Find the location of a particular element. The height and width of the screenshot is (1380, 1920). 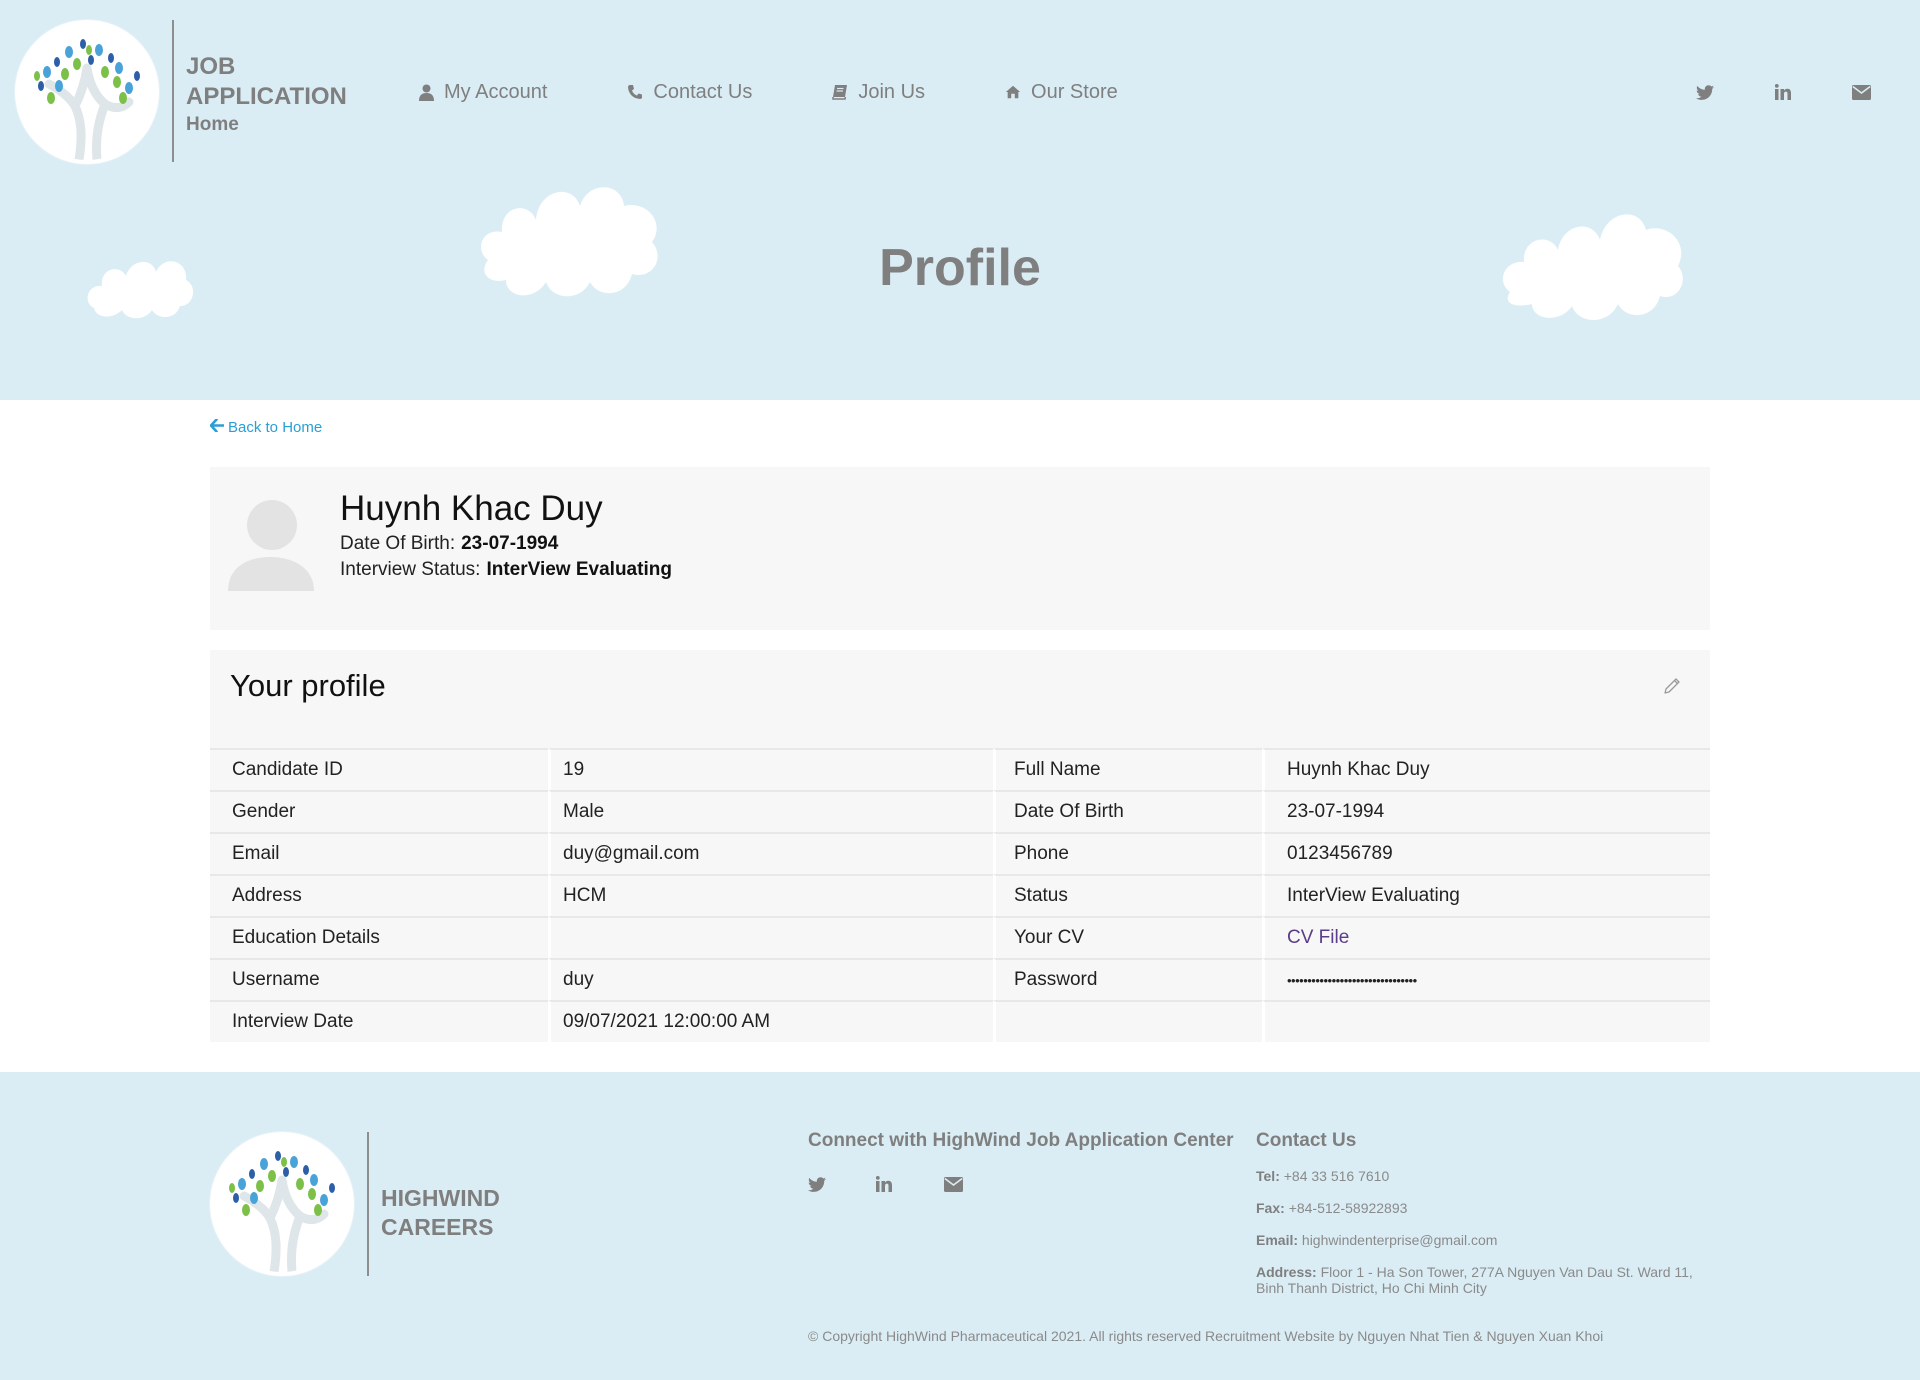

edit-pencil-icon is located at coordinates (1672, 686).